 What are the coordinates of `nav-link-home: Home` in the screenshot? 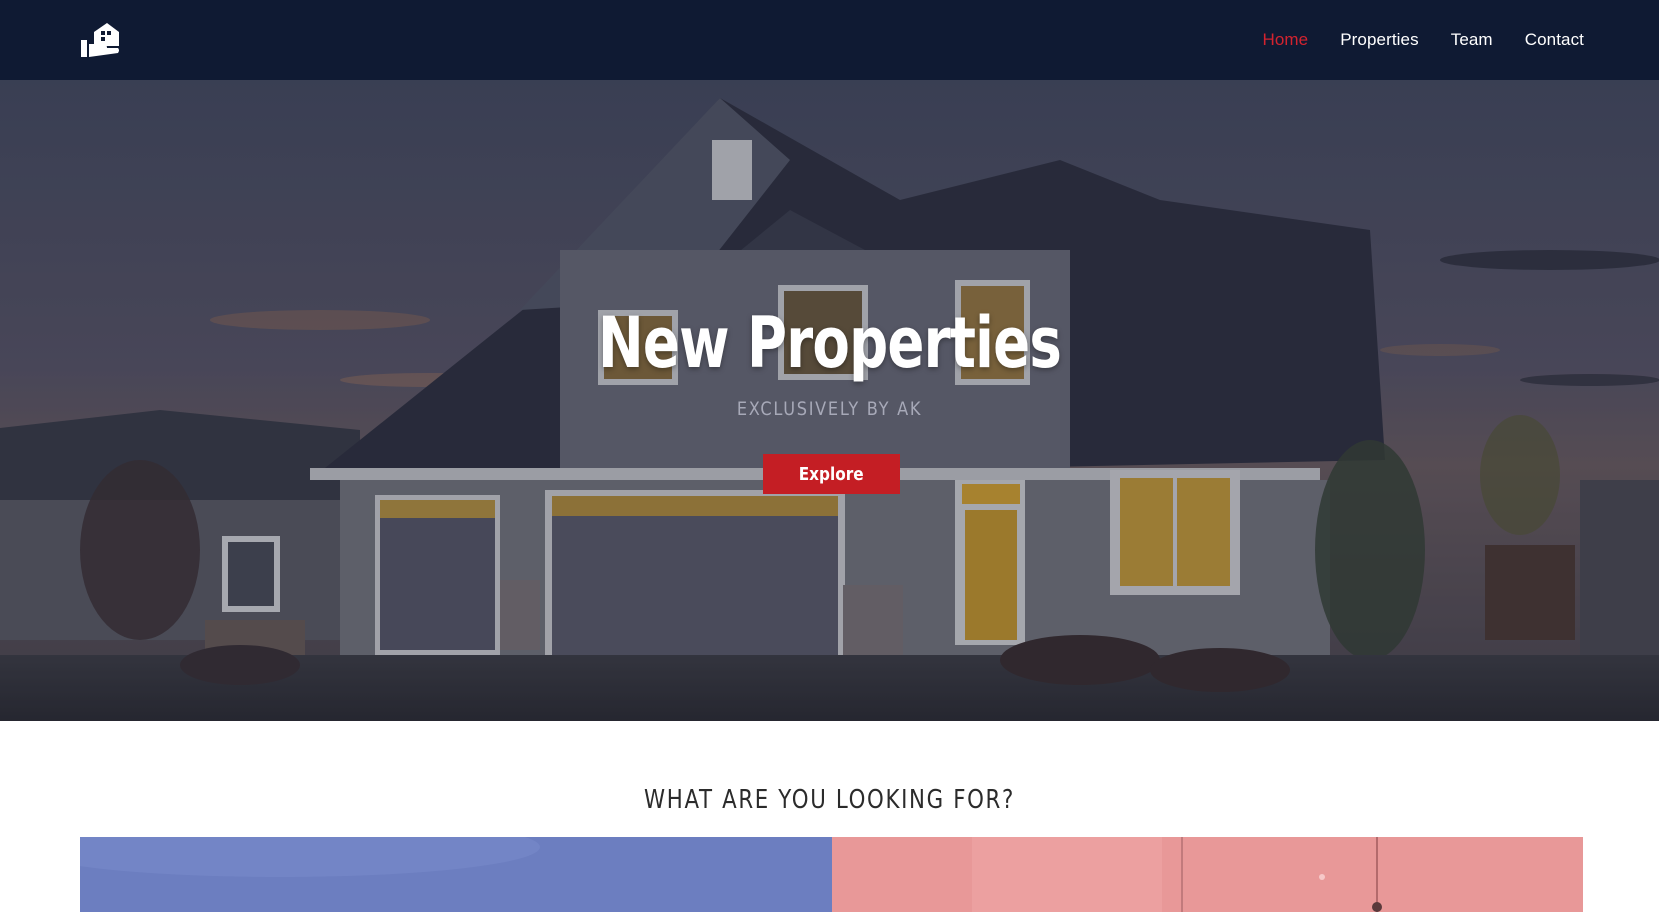 It's located at (1285, 40).